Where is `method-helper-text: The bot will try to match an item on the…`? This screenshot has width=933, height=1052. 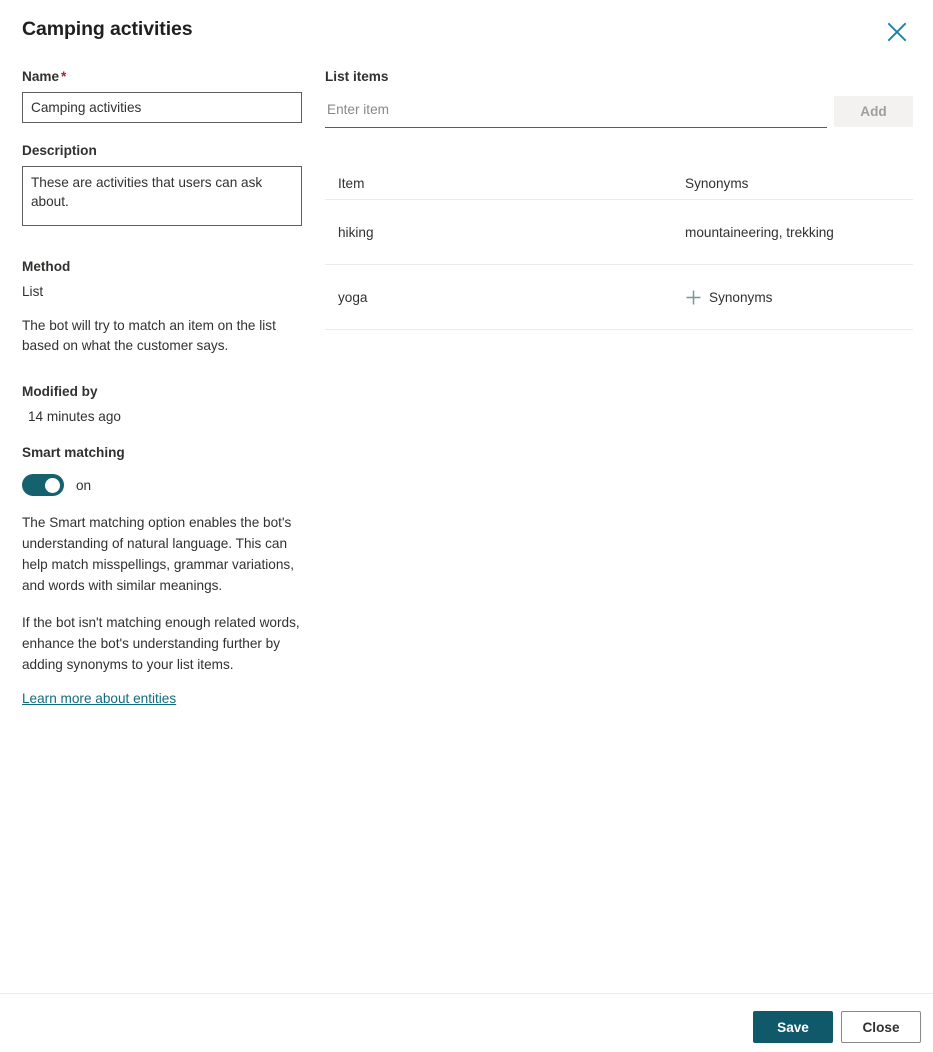
method-helper-text: The bot will try to match an item on the… is located at coordinates (149, 335).